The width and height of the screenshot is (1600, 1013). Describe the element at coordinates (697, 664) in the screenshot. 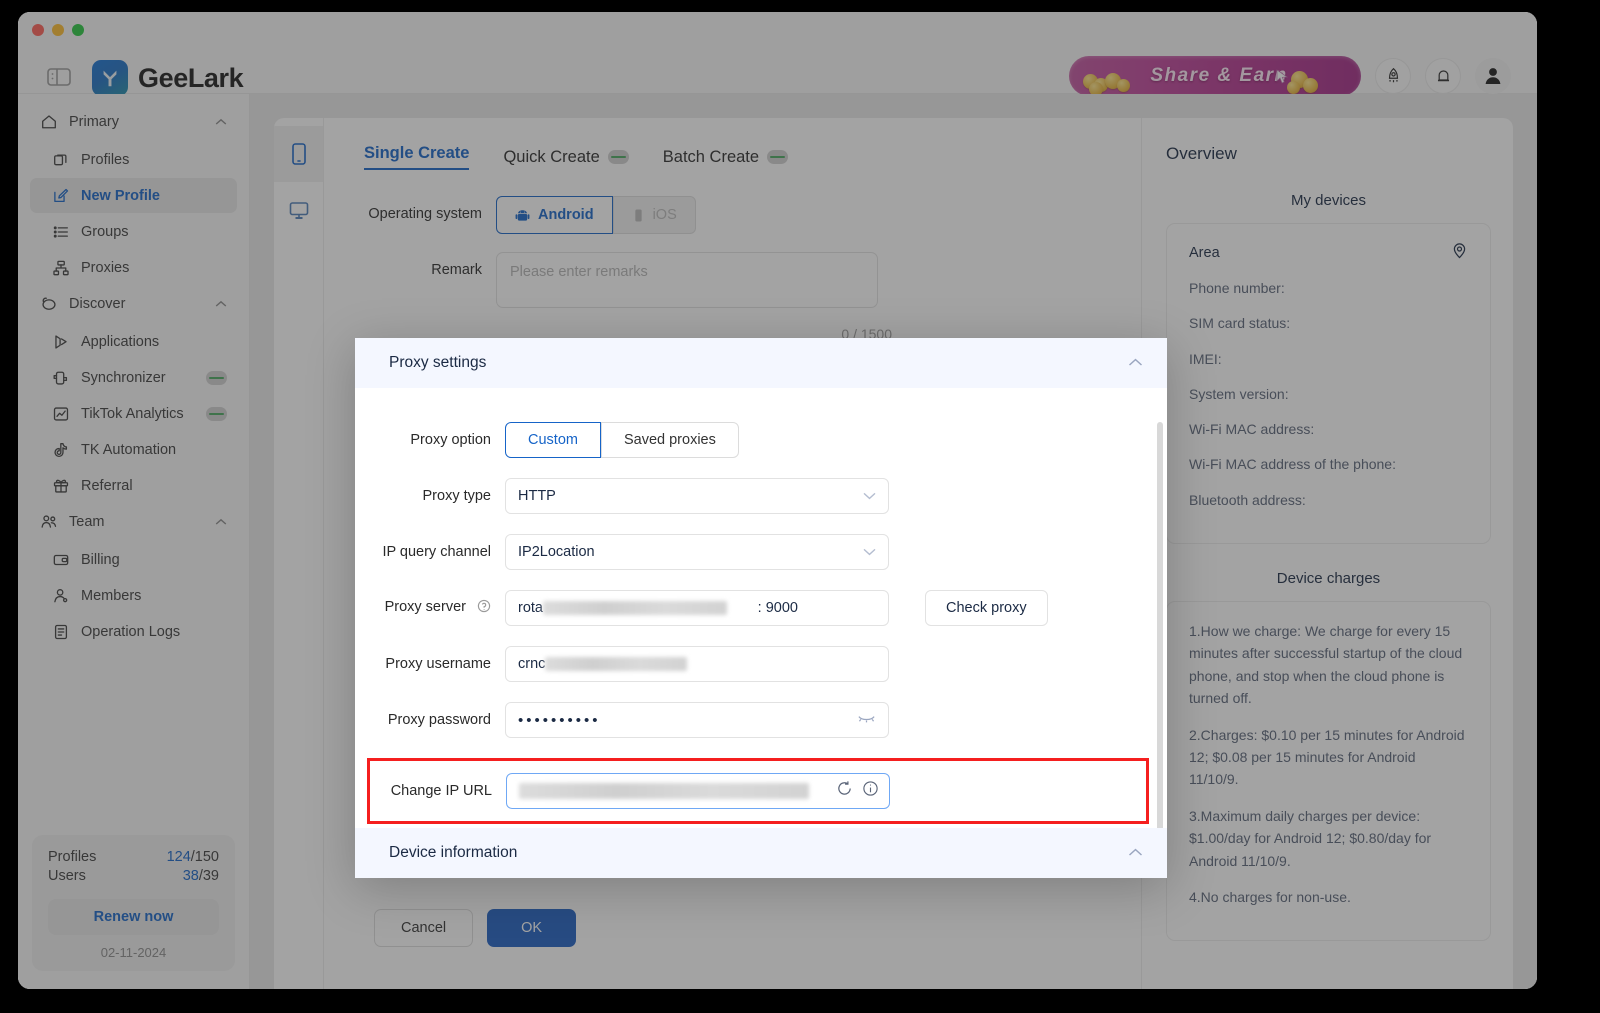

I see `proxy-username-input: crnc` at that location.